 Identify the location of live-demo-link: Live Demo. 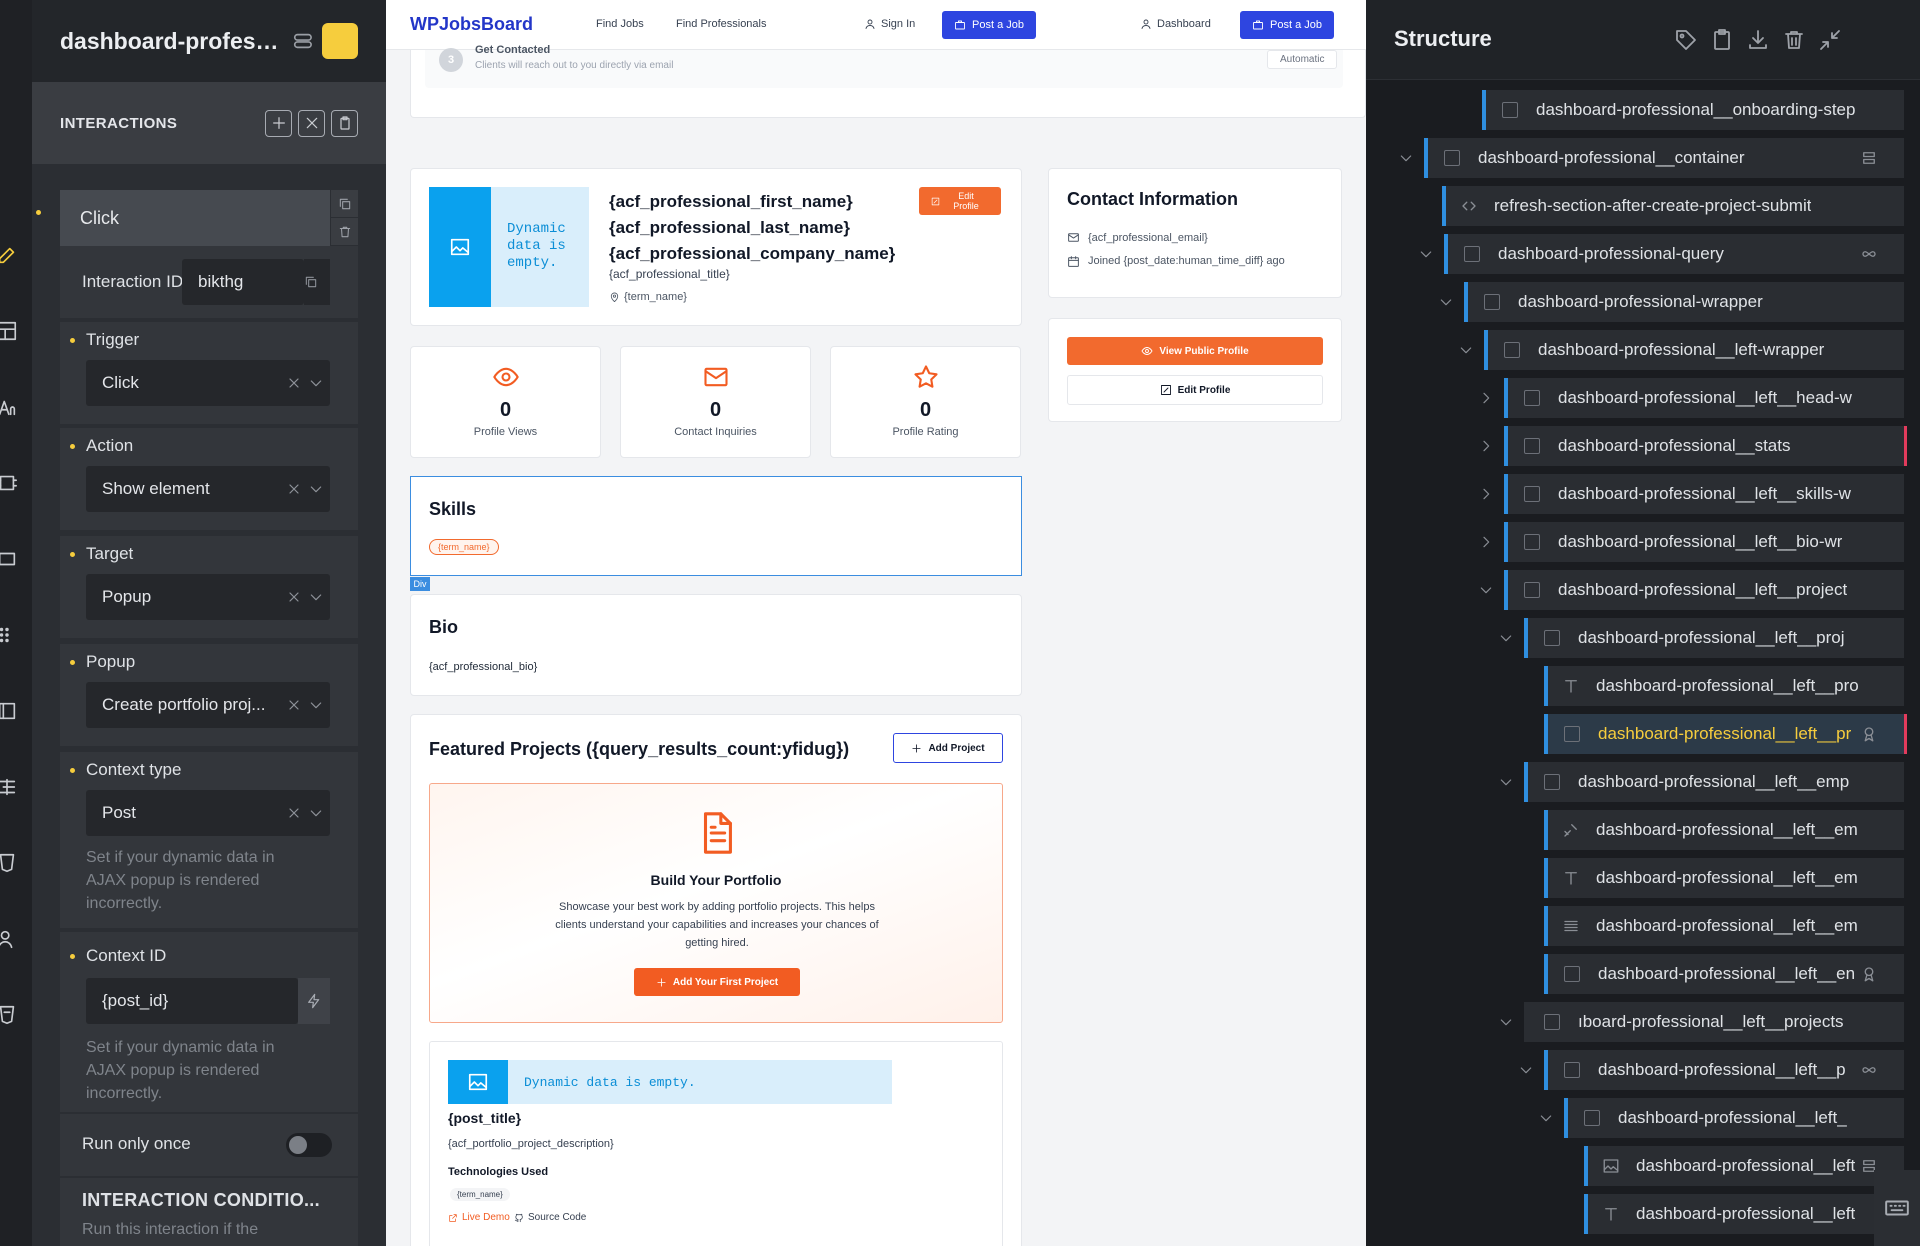
(479, 1217).